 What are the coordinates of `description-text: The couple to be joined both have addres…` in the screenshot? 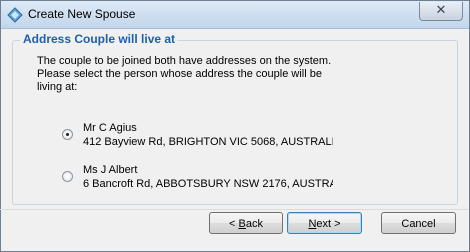 It's located at (184, 74).